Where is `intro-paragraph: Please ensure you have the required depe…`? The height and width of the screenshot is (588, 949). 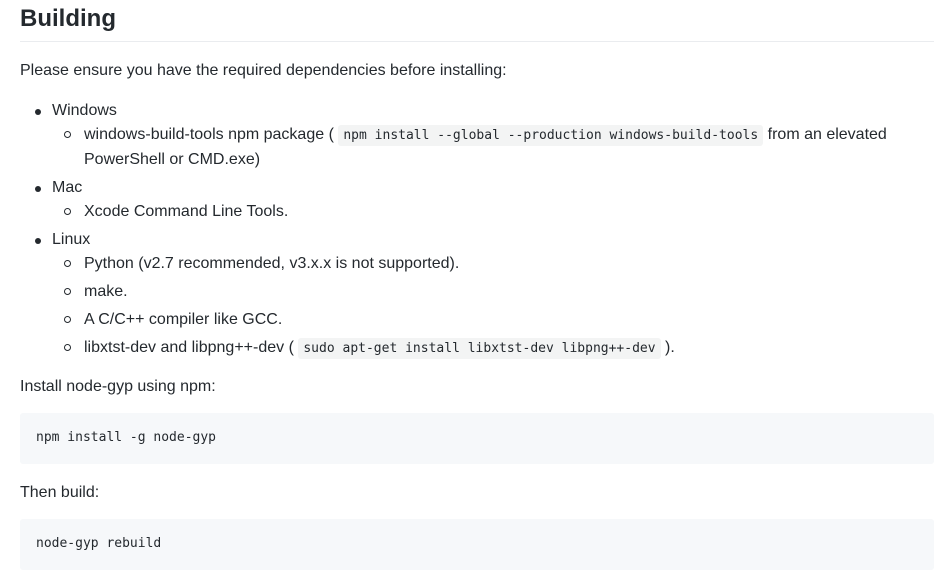
intro-paragraph: Please ensure you have the required depe… is located at coordinates (263, 70).